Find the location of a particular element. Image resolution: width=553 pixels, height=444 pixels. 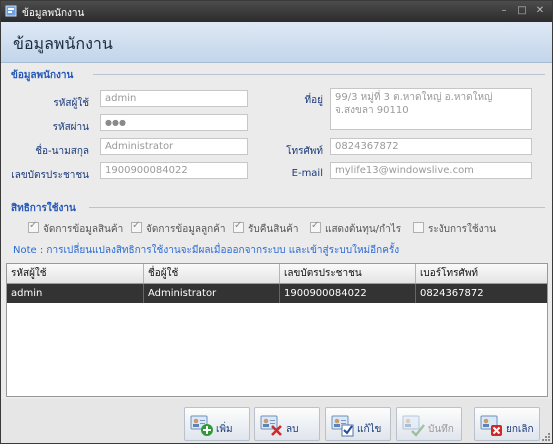

column-header-name: ชื่อผู้ใช้ is located at coordinates (212, 273).